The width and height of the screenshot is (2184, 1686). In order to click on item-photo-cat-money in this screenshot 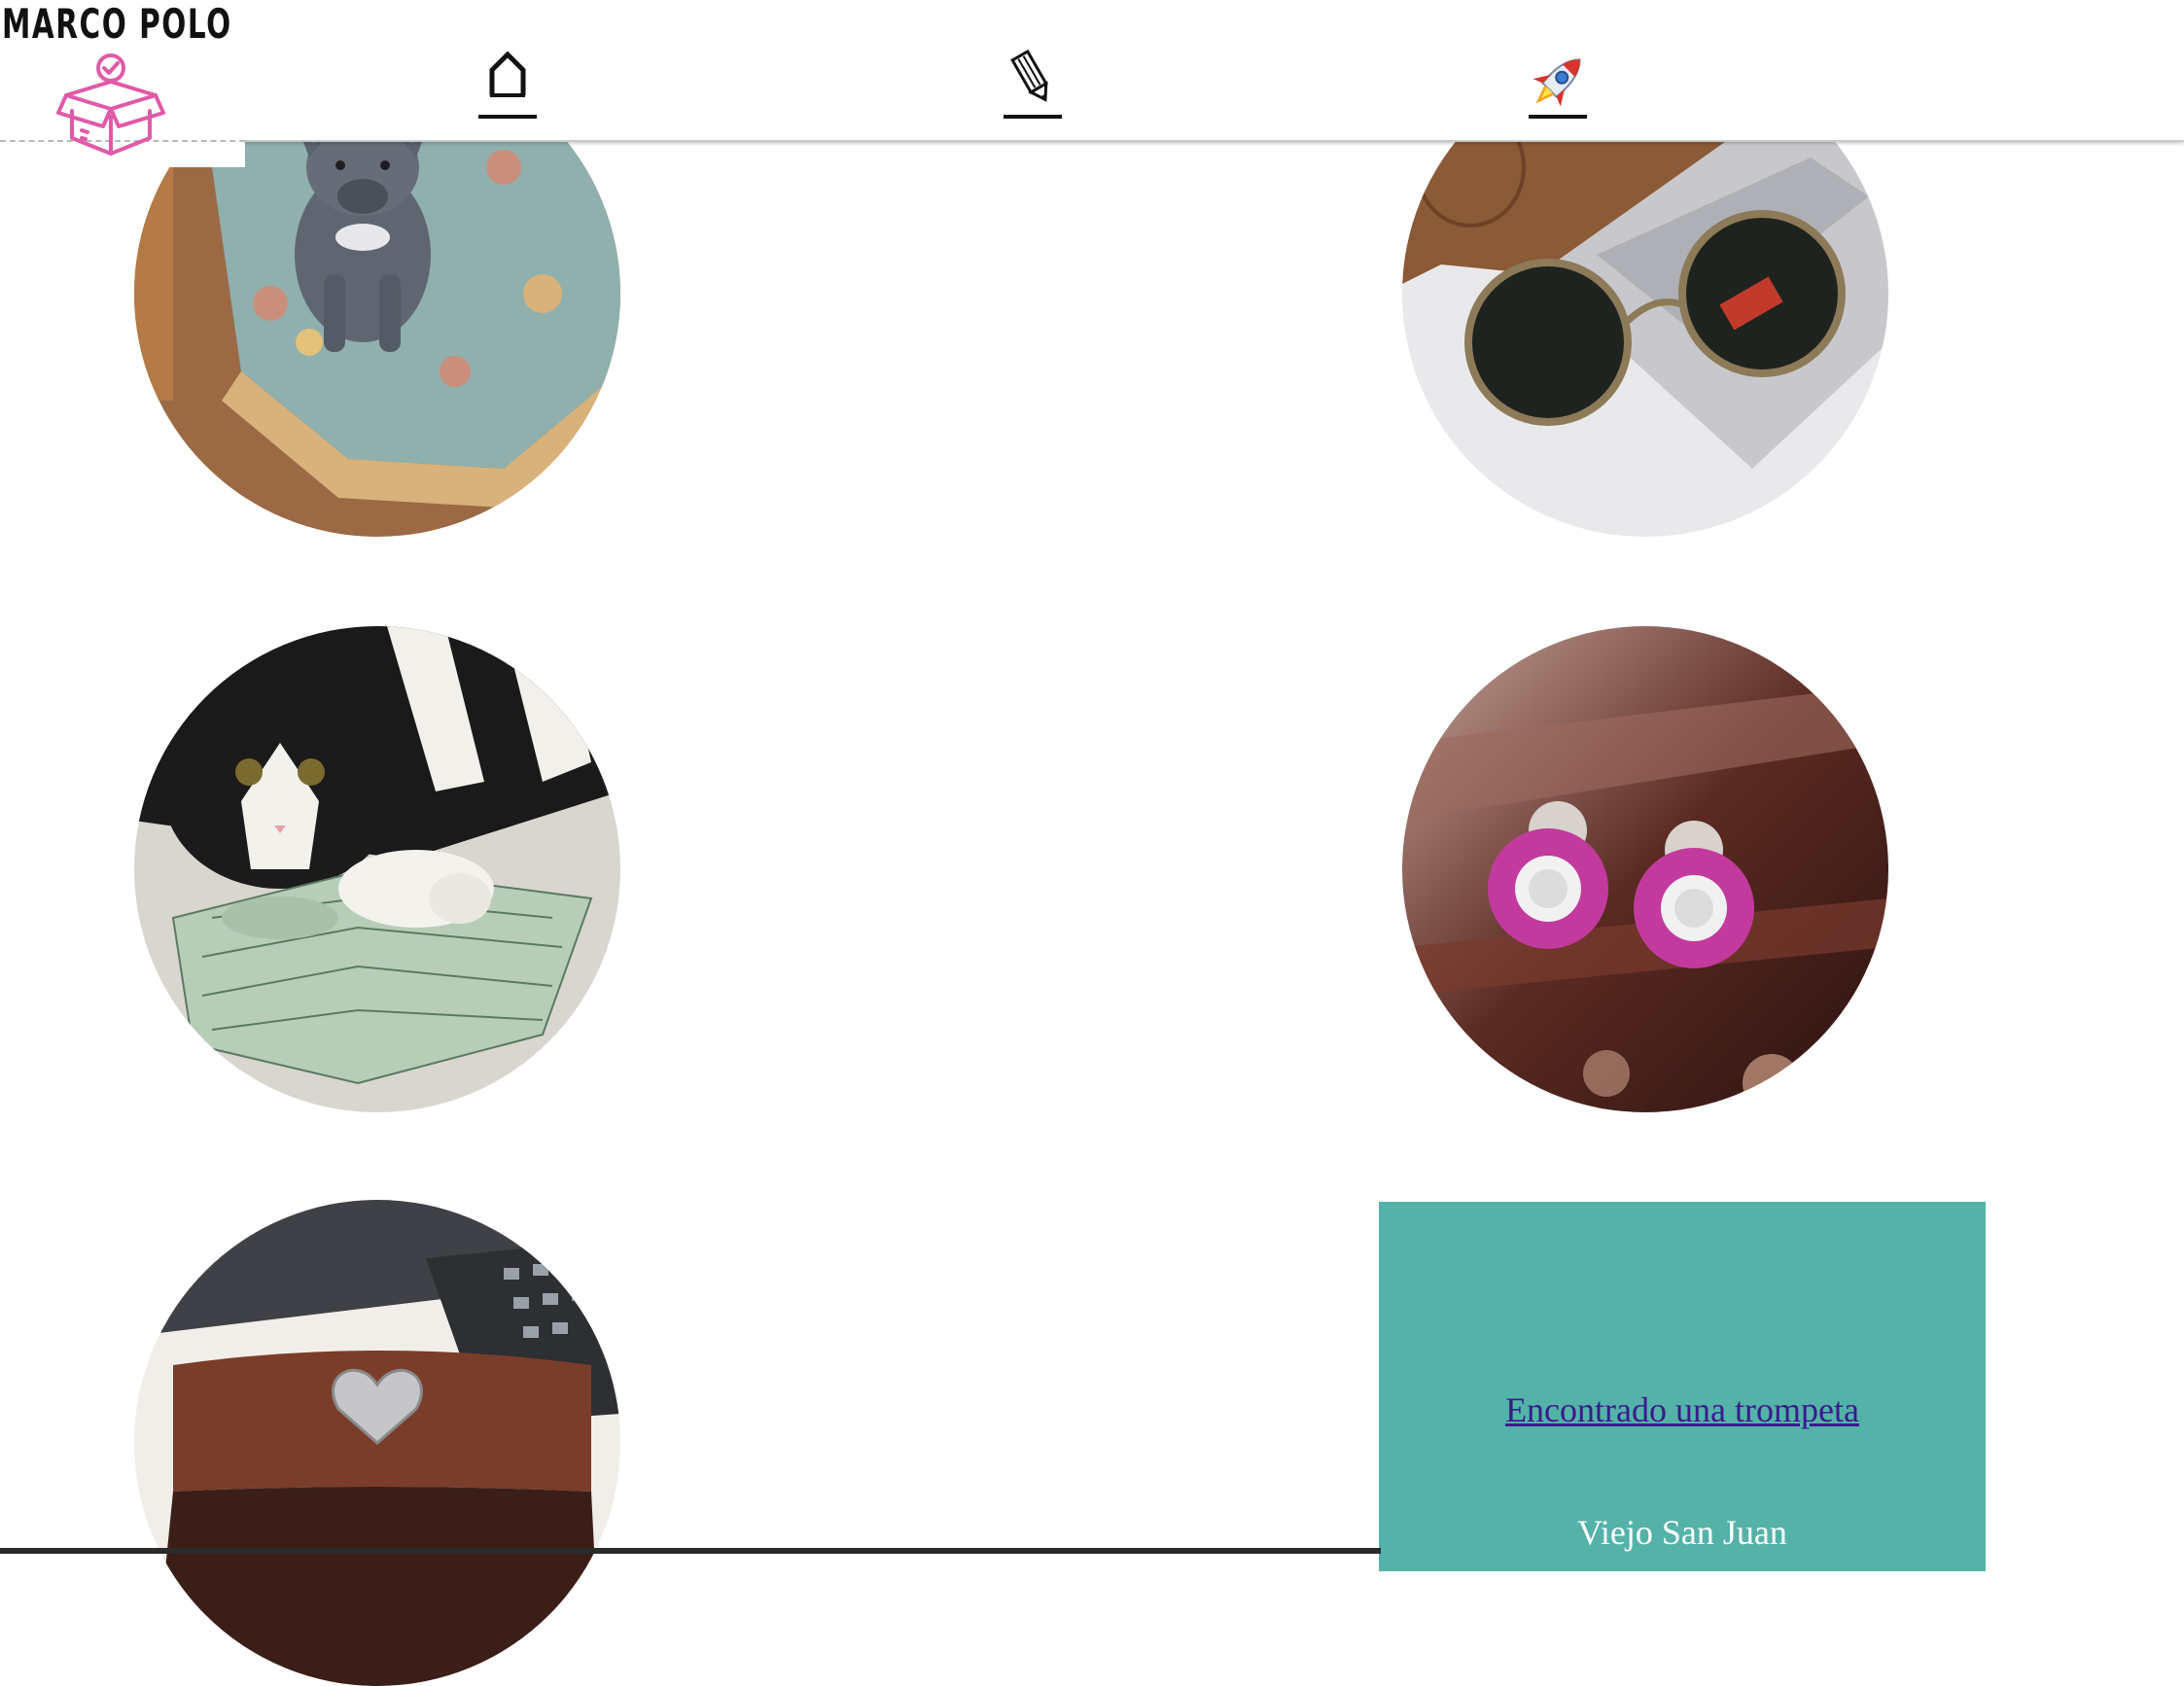, I will do `click(377, 869)`.